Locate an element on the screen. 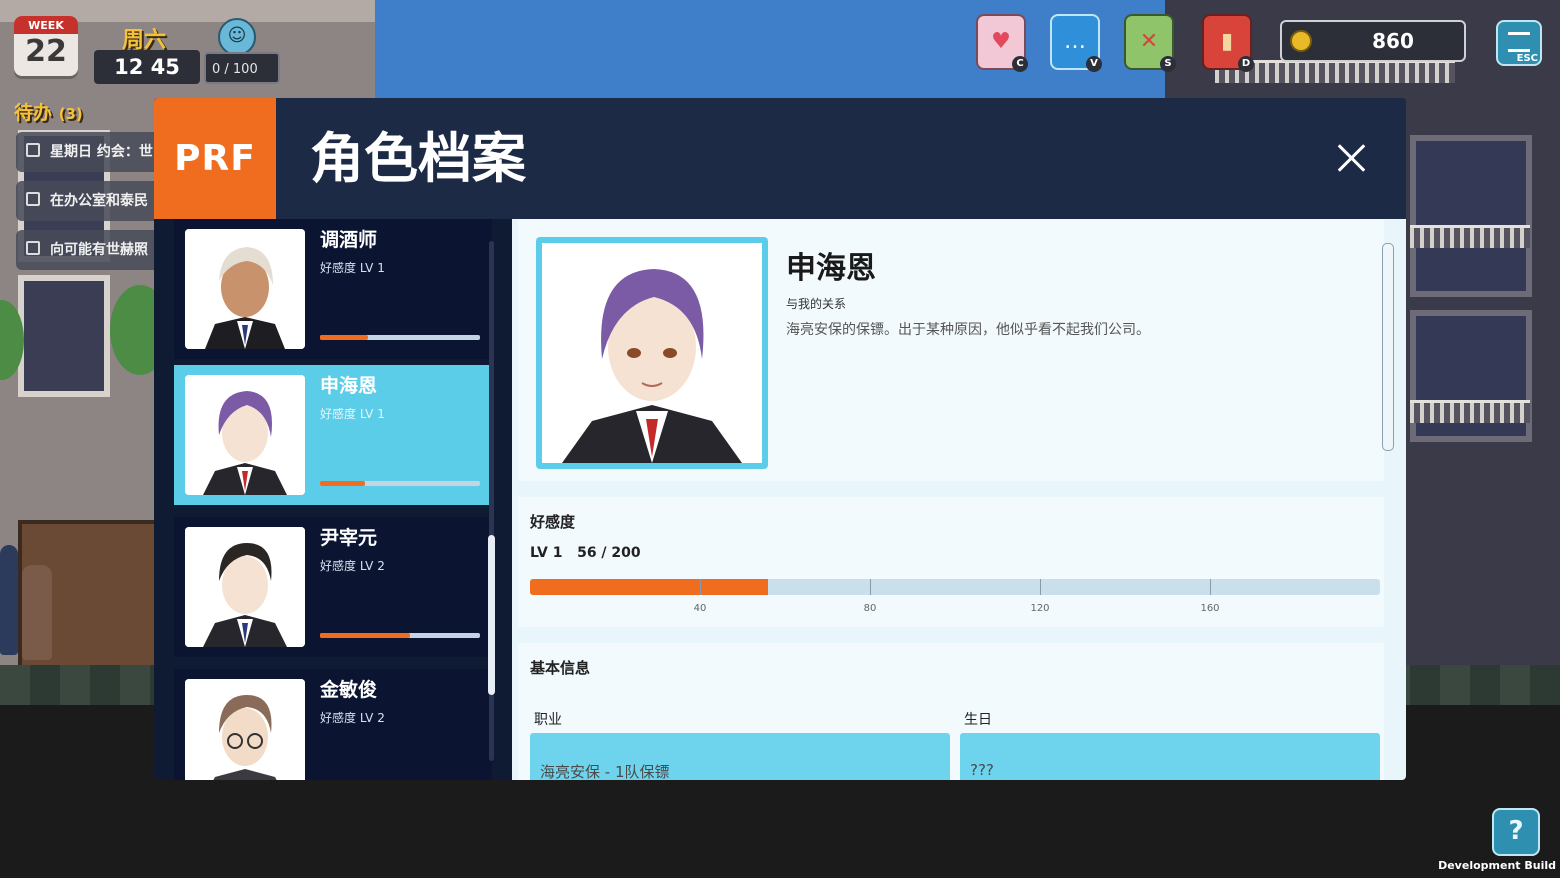  character-card: 调酒师 好感度 LV 1 is located at coordinates (333, 289).